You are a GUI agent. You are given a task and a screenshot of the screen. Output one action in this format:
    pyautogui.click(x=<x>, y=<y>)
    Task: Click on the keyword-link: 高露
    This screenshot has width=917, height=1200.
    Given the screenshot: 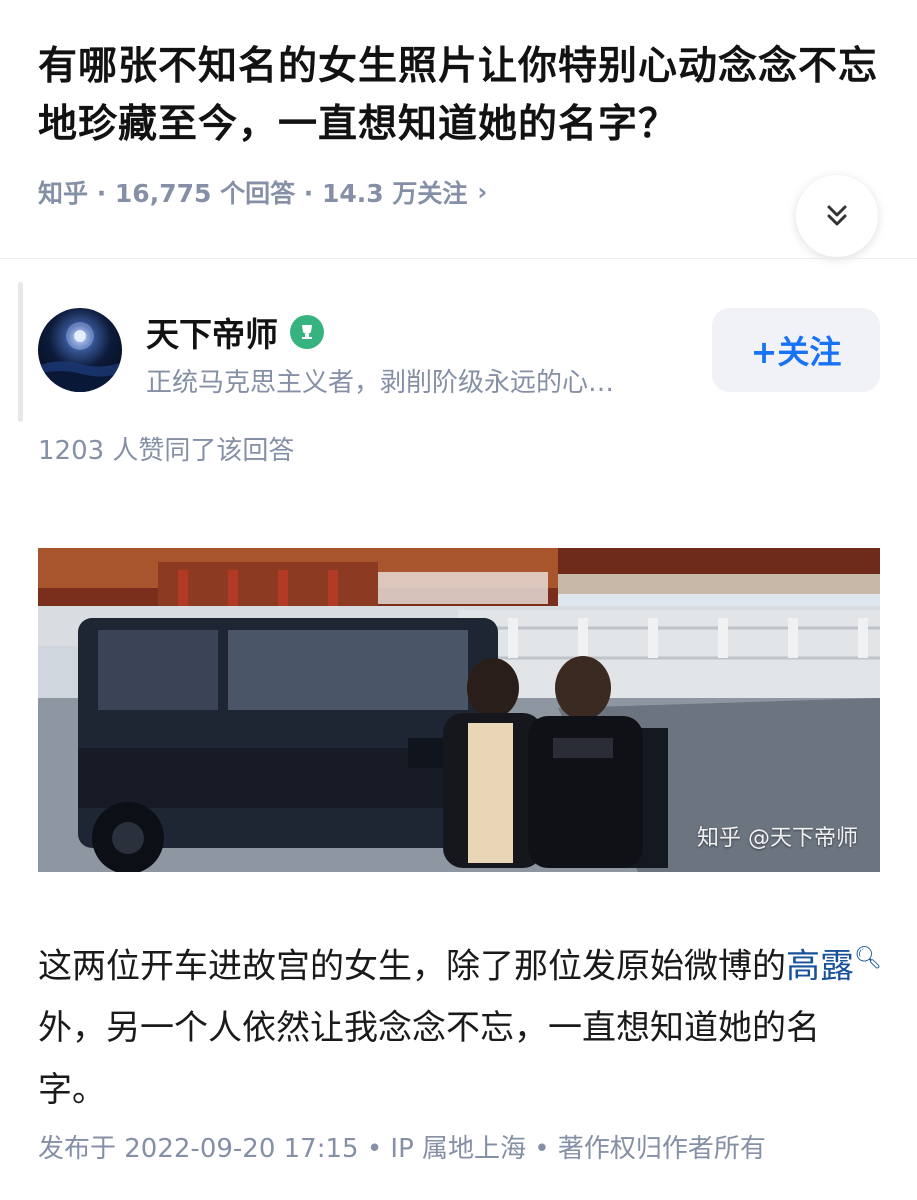 What is the action you would take?
    pyautogui.click(x=820, y=966)
    